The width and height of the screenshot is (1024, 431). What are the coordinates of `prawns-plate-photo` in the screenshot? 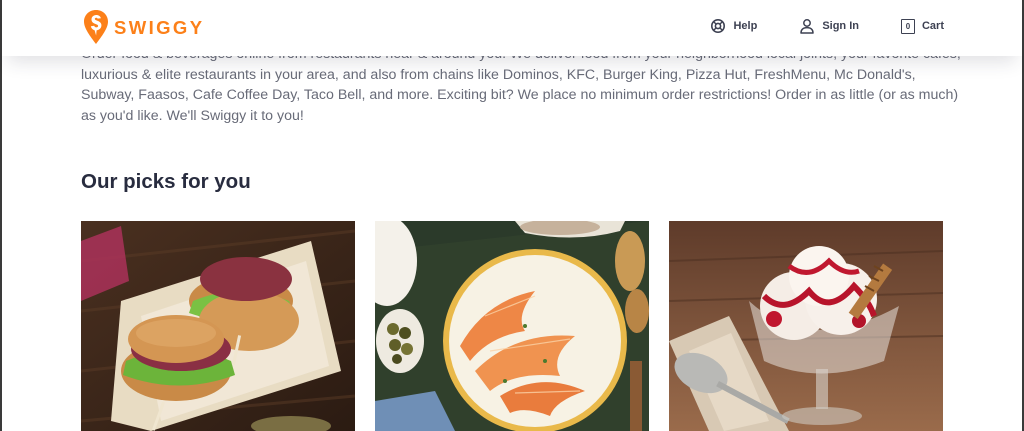 It's located at (512, 326).